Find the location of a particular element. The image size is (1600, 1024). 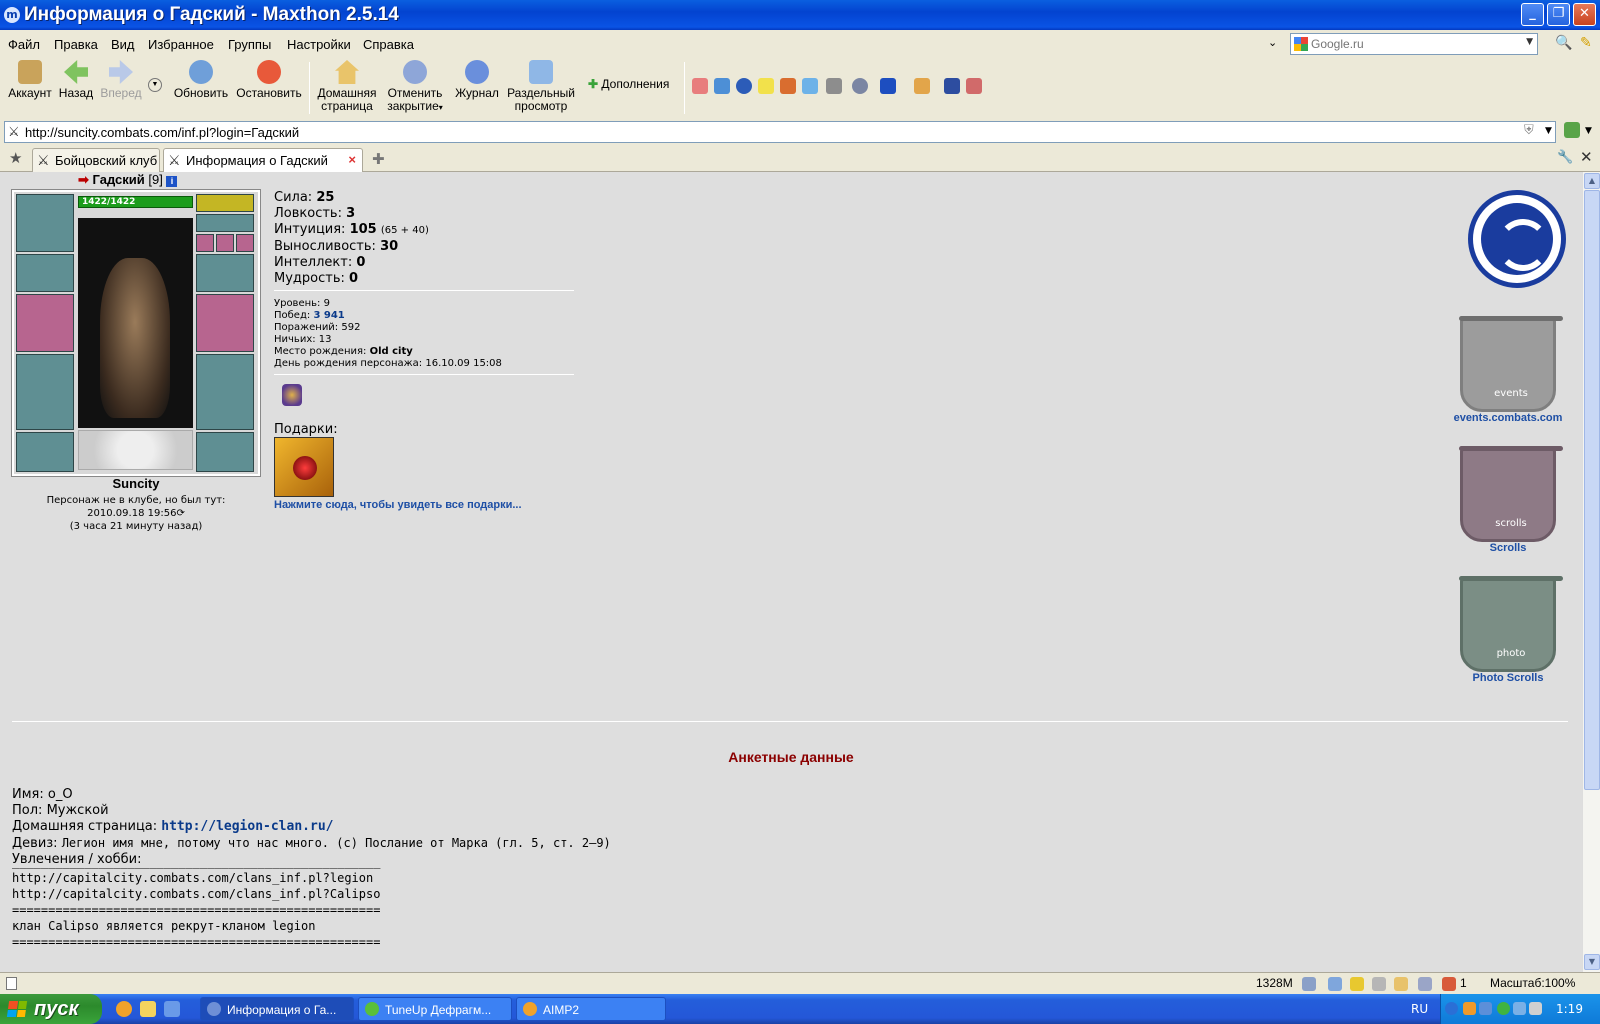

language-indicator: RU is located at coordinates (1419, 1009).